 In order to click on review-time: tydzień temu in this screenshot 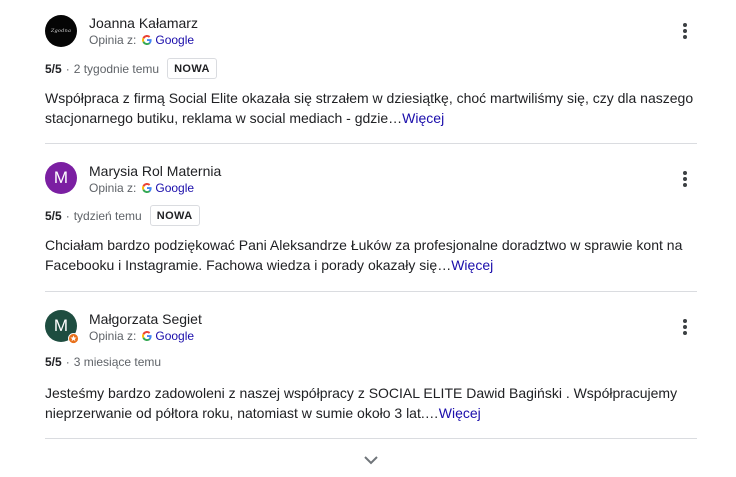, I will do `click(107, 215)`.